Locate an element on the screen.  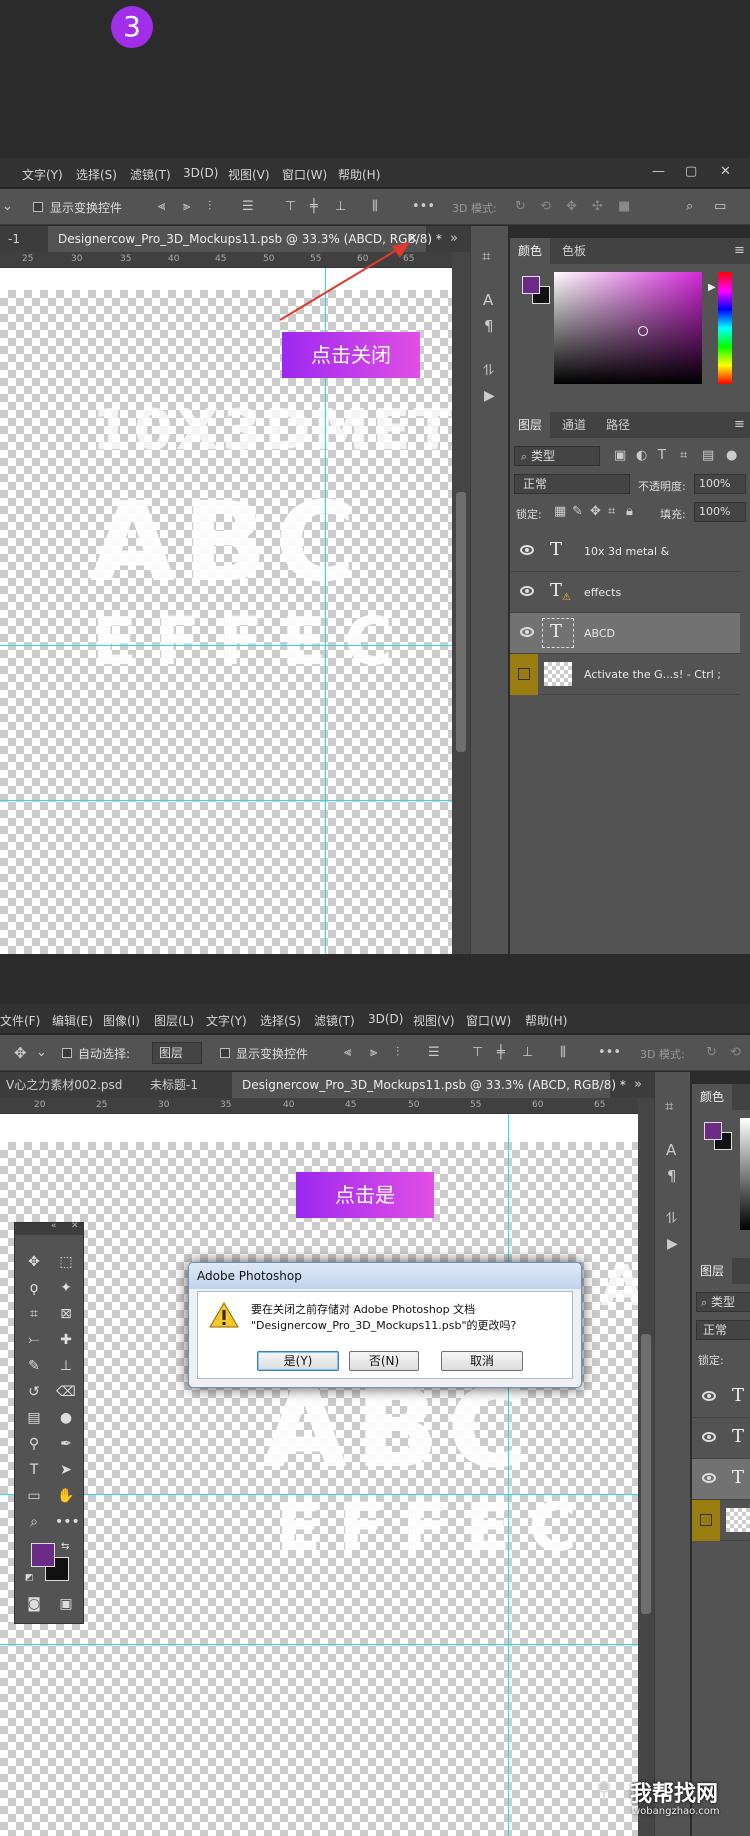
layer-row-abcd: T is located at coordinates (721, 1479).